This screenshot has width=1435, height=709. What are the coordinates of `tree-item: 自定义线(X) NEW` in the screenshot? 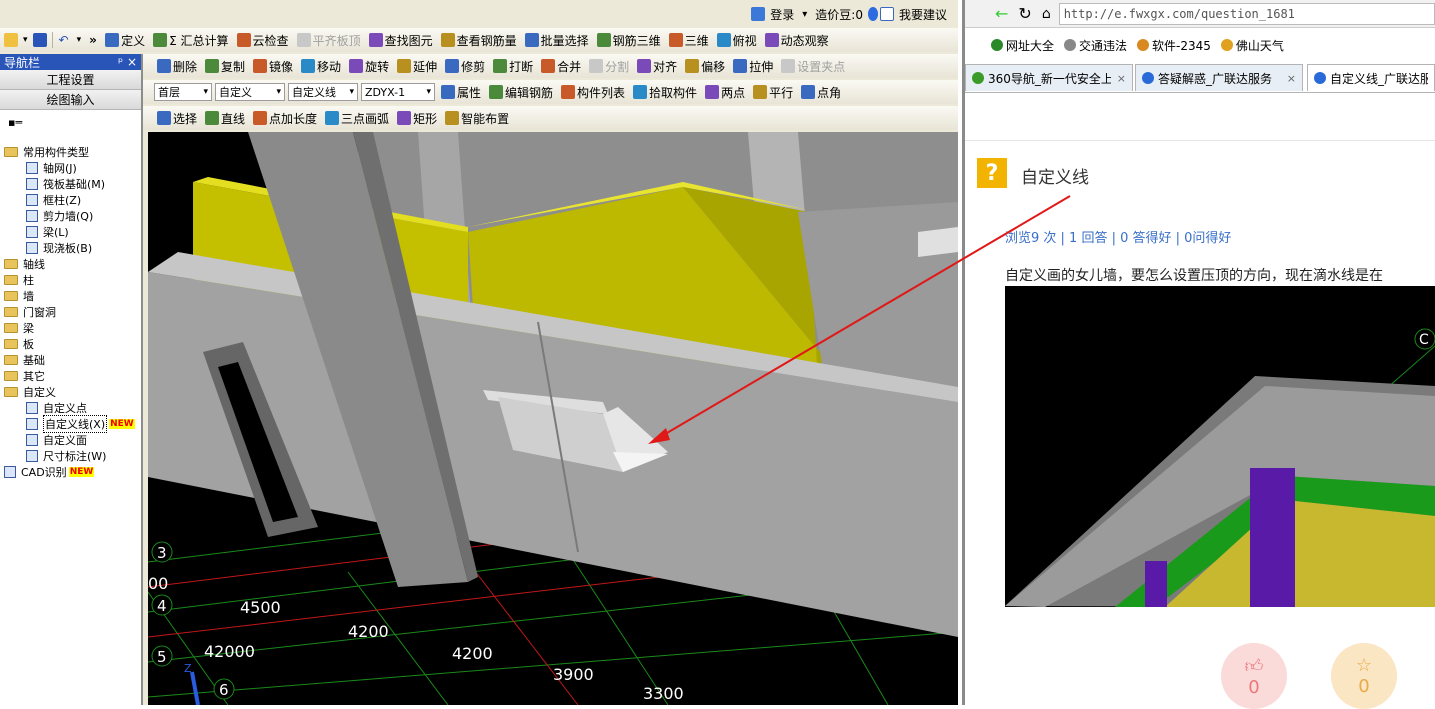 It's located at (70, 424).